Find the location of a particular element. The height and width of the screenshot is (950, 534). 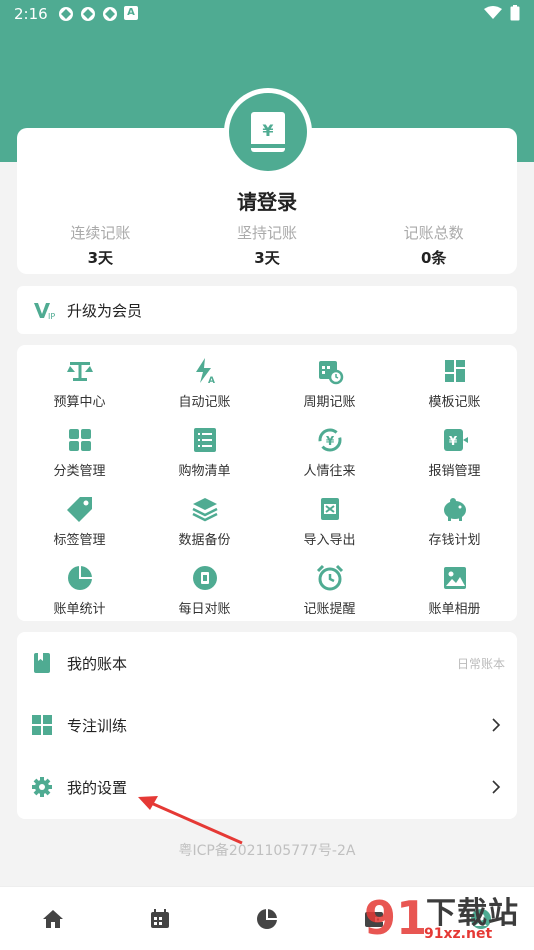

image-icon is located at coordinates (454, 578).